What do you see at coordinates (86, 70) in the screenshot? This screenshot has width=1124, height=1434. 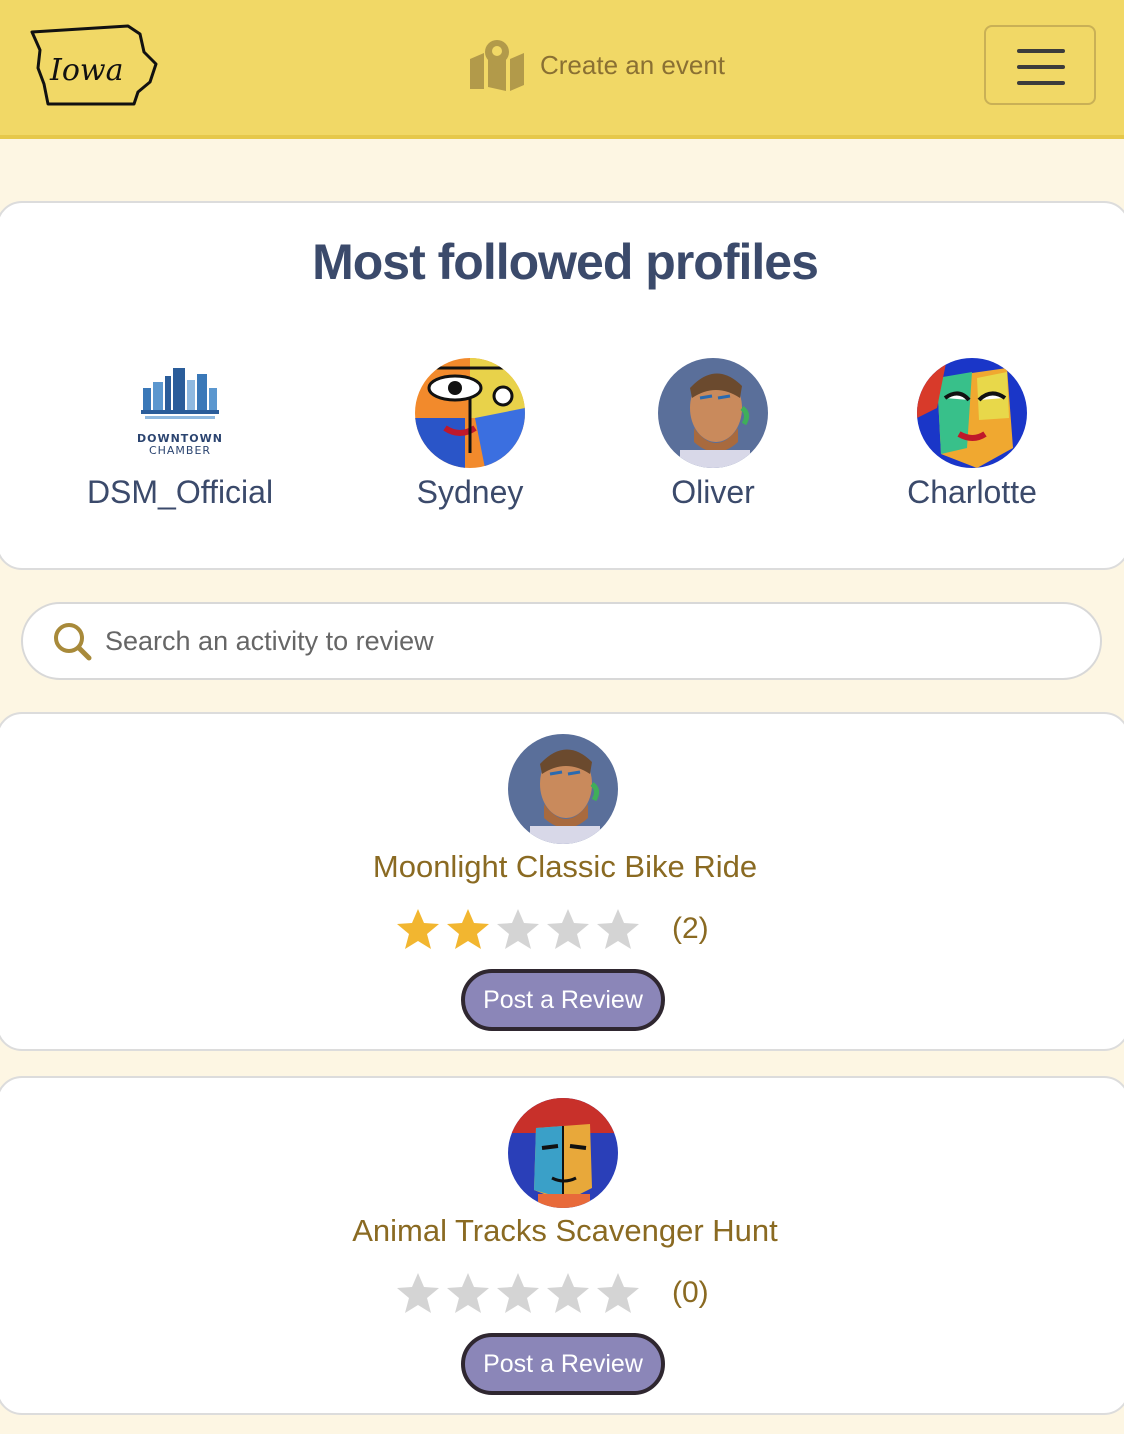 I see `logo-text: Iowa` at bounding box center [86, 70].